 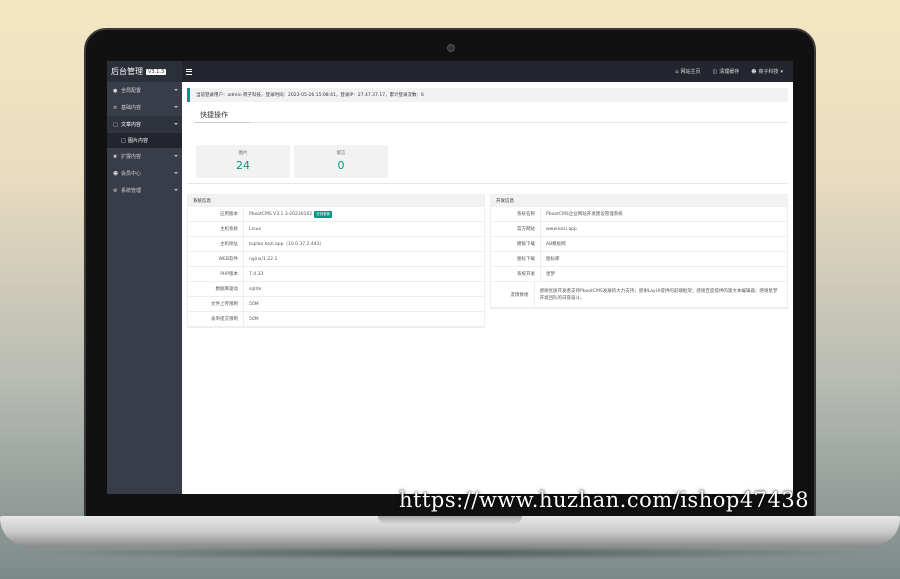 I want to click on app-logo: 后台管理 V3.1.3, so click(x=144, y=71).